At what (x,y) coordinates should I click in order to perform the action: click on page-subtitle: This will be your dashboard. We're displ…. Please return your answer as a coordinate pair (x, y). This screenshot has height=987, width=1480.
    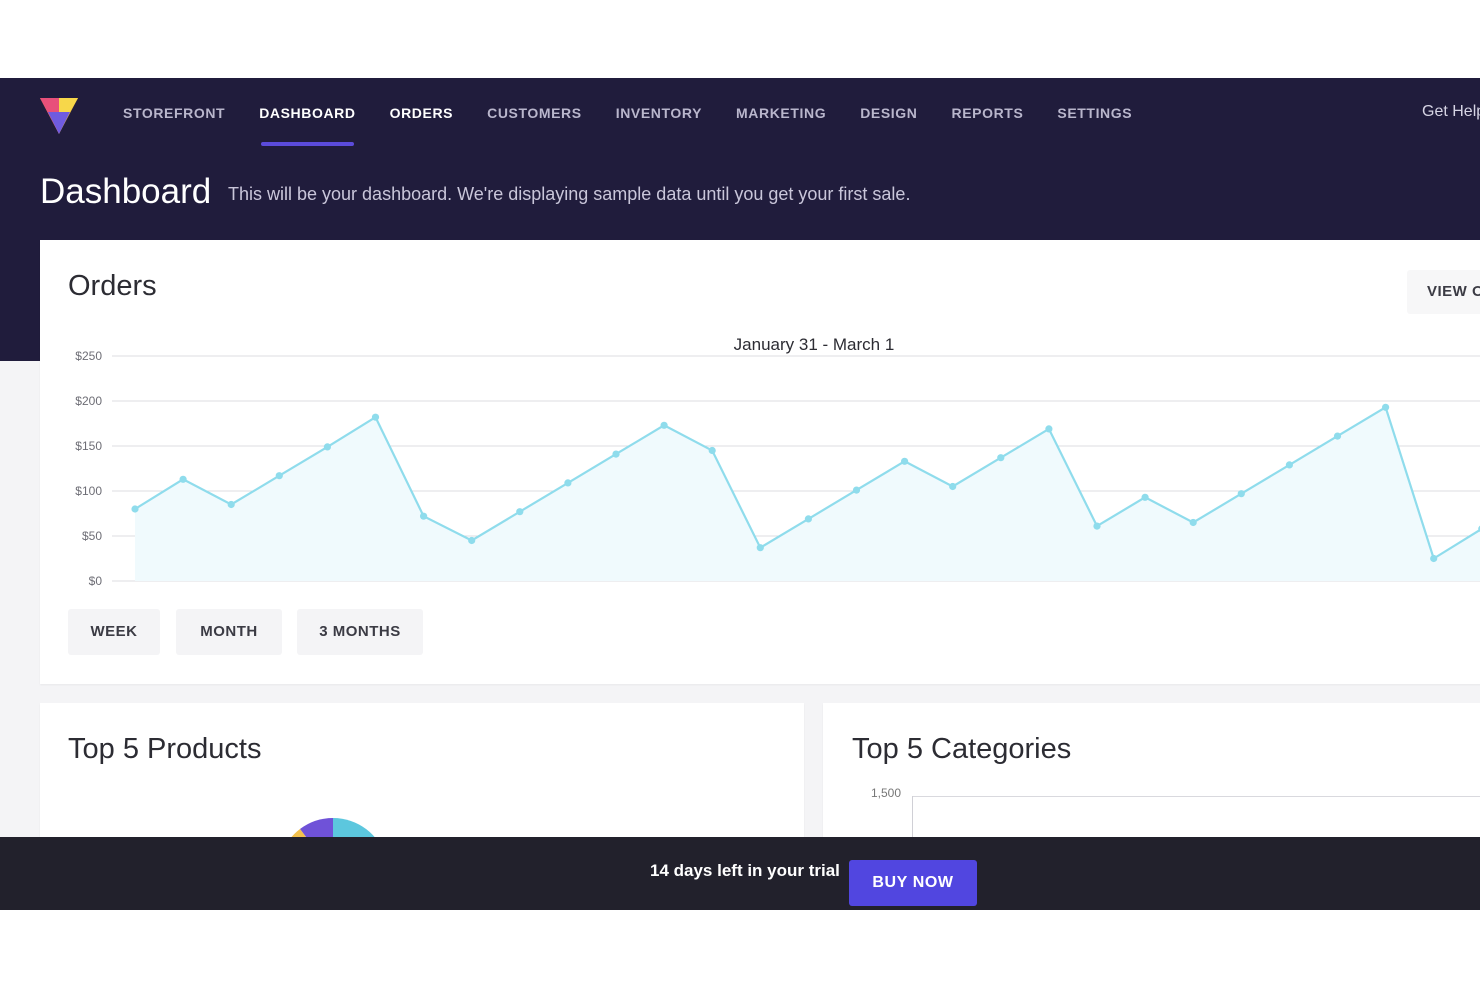
    Looking at the image, I should click on (569, 194).